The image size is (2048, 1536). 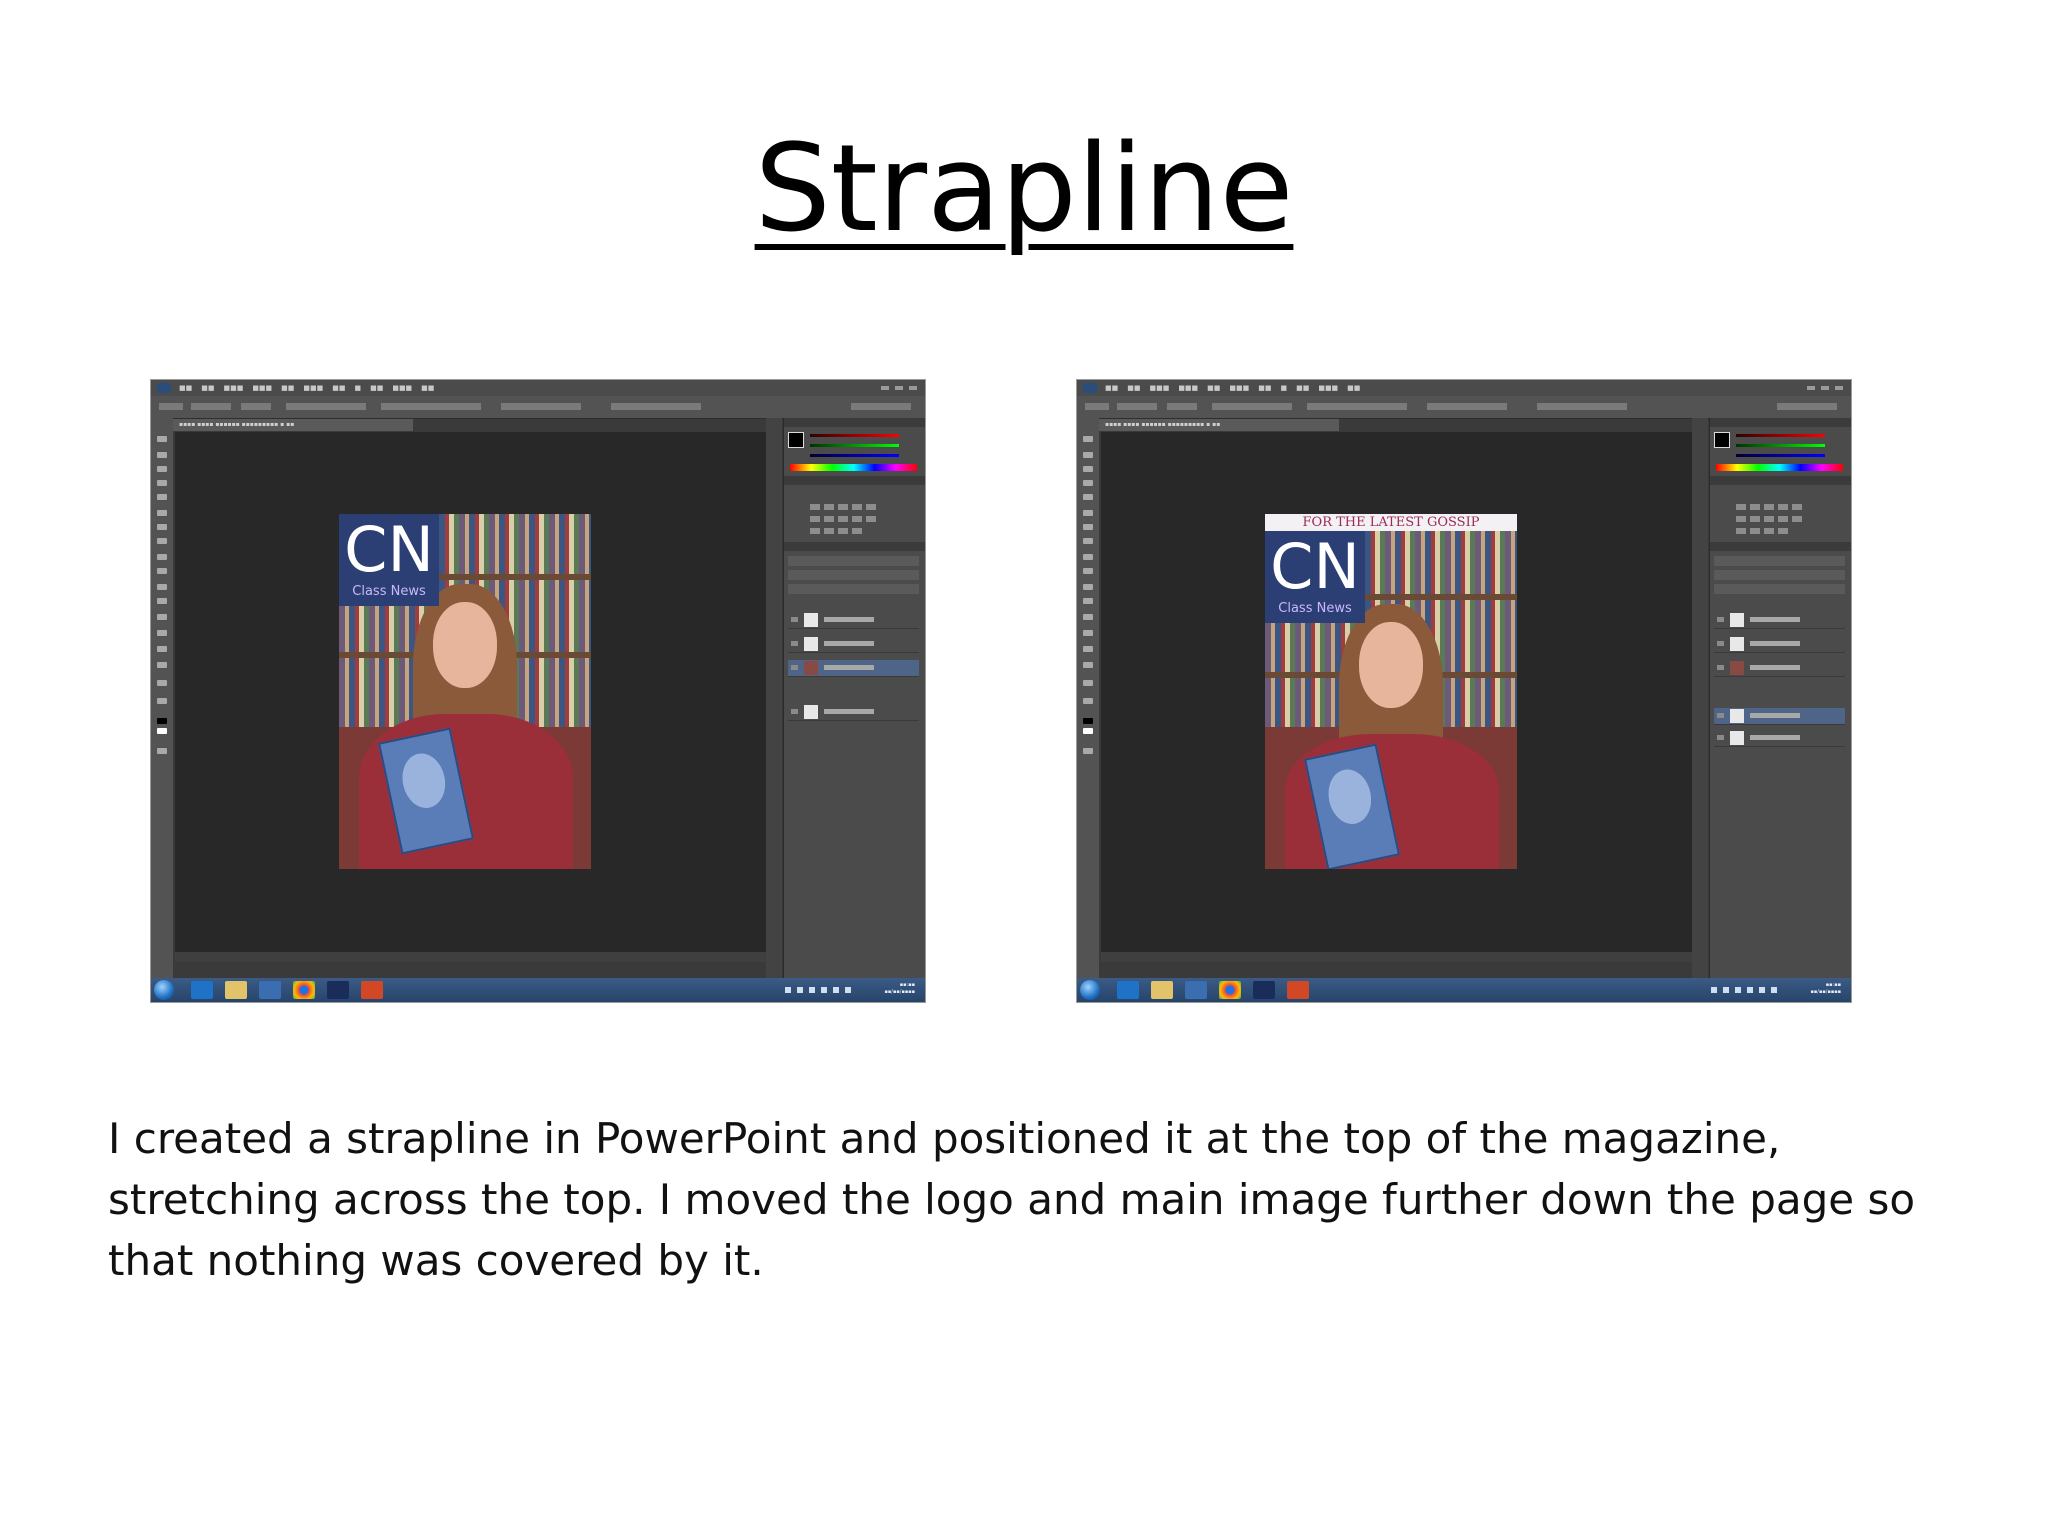 I want to click on strapline: FOR THE LATEST GOSSIP, so click(x=1391, y=522).